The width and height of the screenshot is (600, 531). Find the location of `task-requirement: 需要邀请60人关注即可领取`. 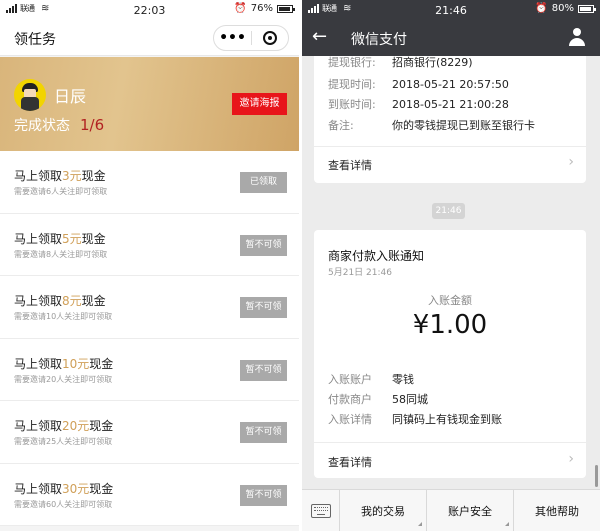

task-requirement: 需要邀请60人关注即可领取 is located at coordinates (63, 504).